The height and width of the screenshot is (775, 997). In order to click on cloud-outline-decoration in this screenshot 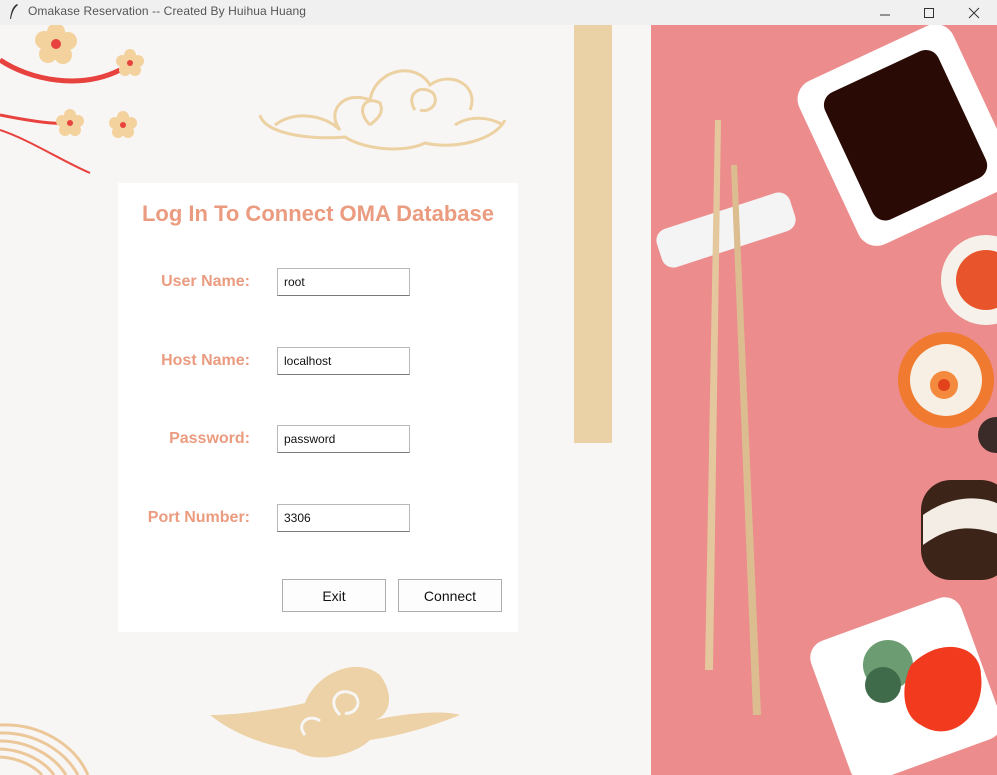, I will do `click(382, 110)`.